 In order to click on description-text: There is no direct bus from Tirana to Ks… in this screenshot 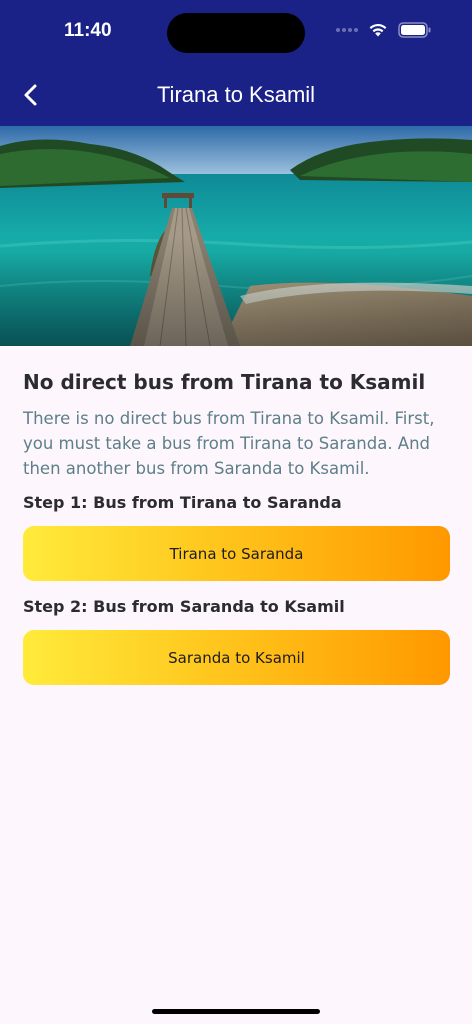, I will do `click(229, 443)`.